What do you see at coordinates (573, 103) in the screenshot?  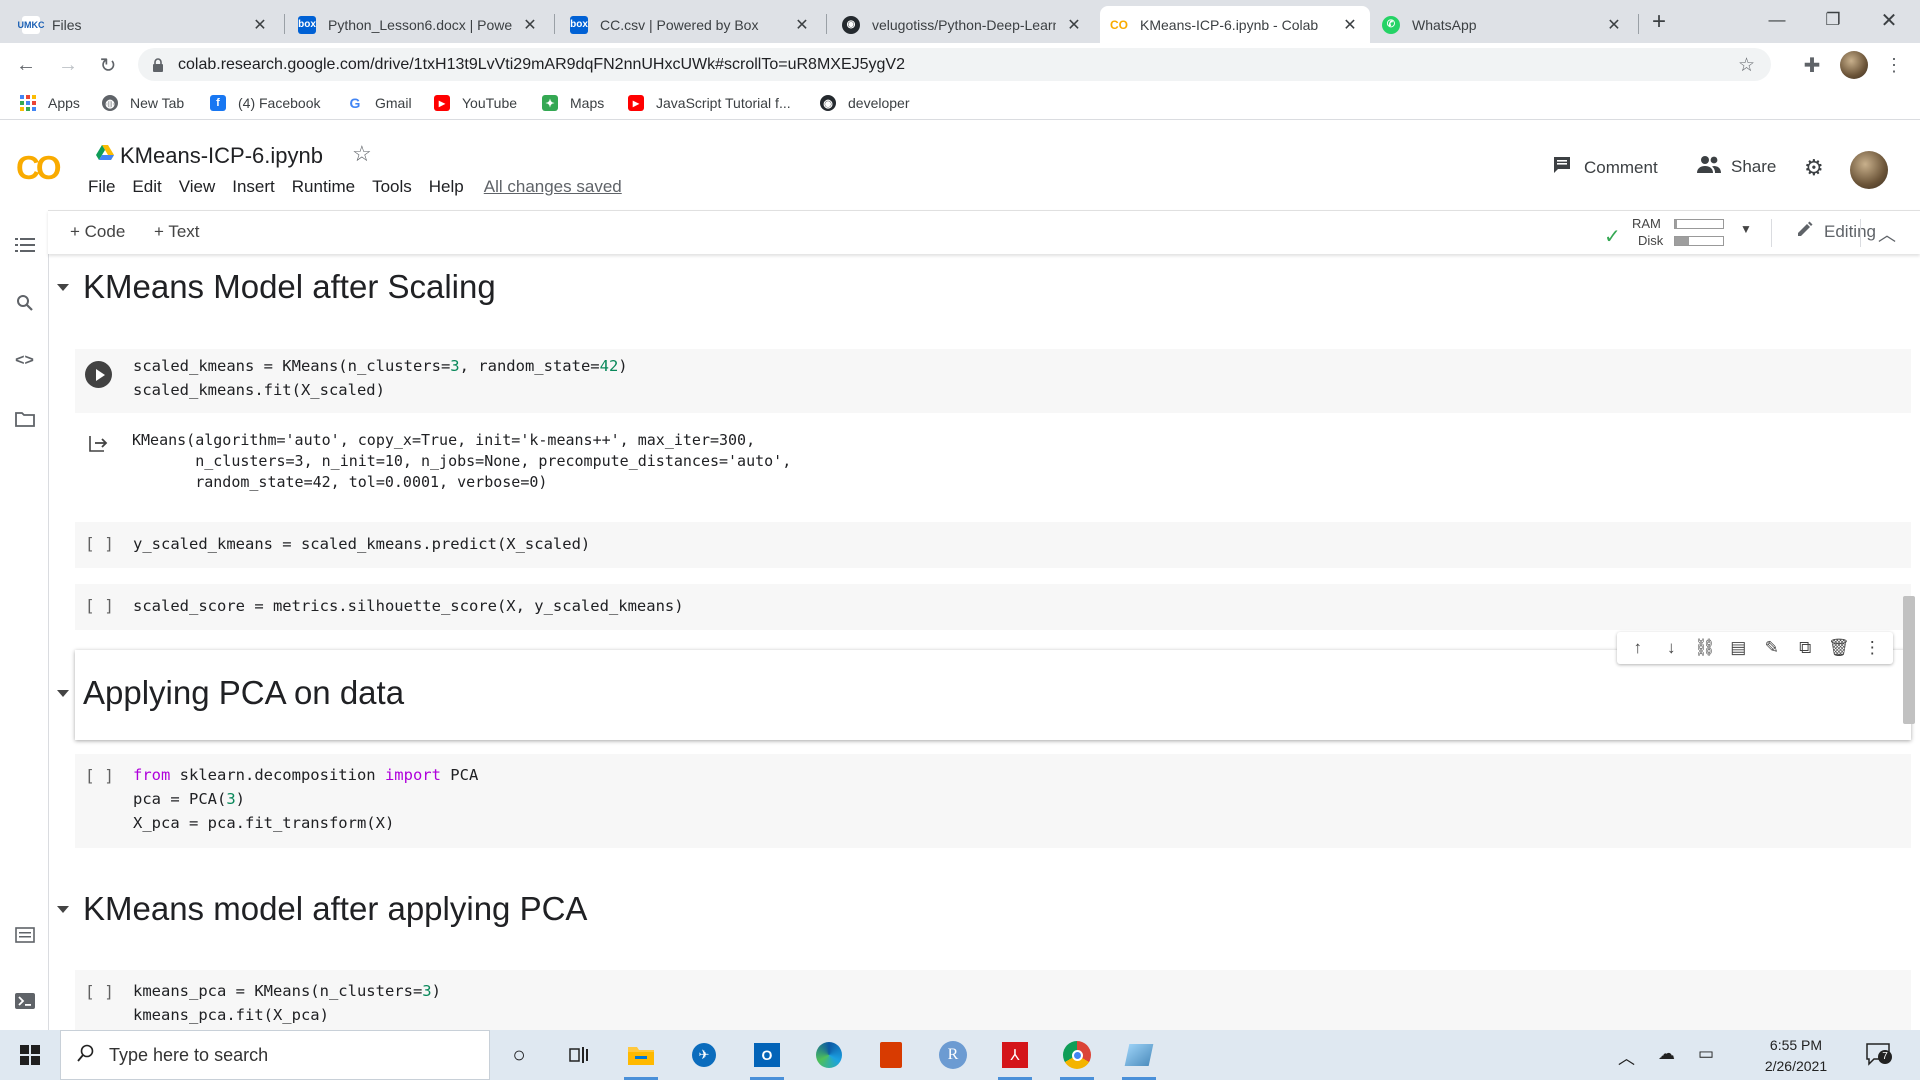 I see `bookmark-maps: ✦ Maps` at bounding box center [573, 103].